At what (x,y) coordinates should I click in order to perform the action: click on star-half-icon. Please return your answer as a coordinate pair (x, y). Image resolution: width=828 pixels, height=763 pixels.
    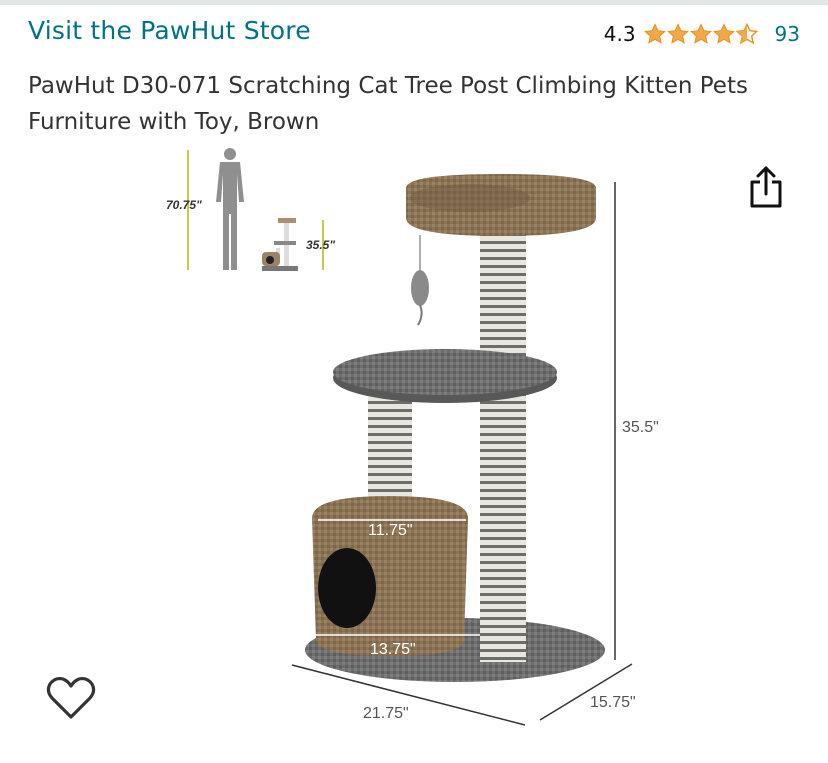
    Looking at the image, I should click on (746, 34).